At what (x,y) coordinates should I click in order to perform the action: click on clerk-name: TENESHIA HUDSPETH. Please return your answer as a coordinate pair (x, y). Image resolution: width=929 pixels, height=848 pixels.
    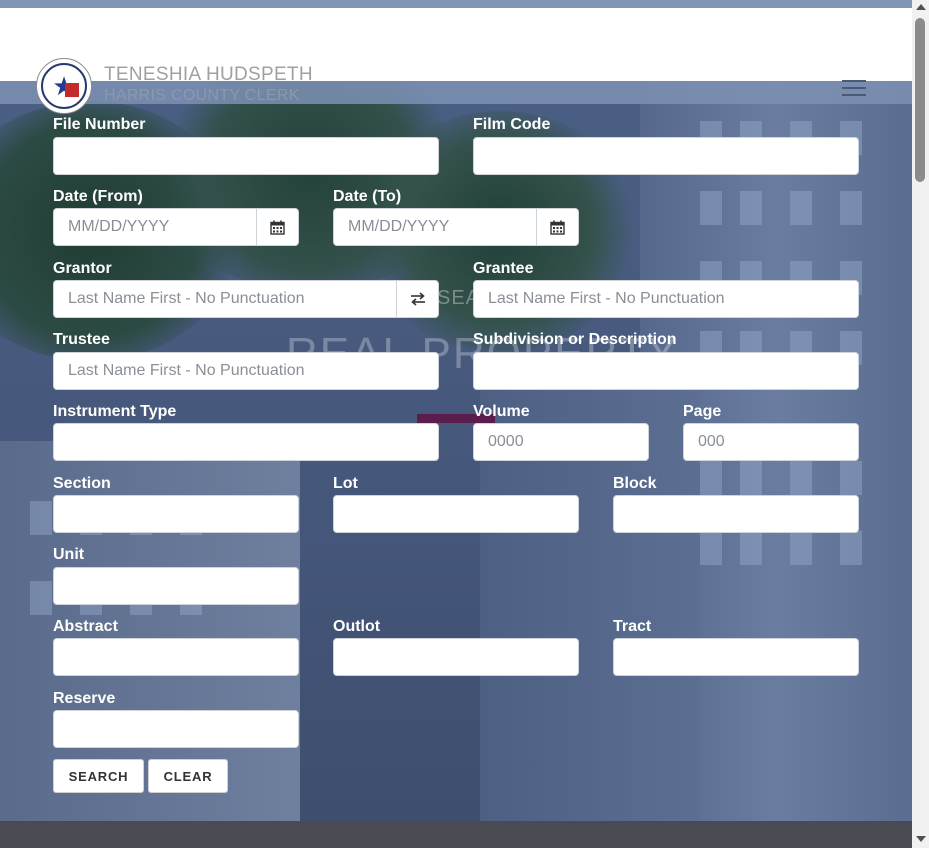
    Looking at the image, I should click on (208, 74).